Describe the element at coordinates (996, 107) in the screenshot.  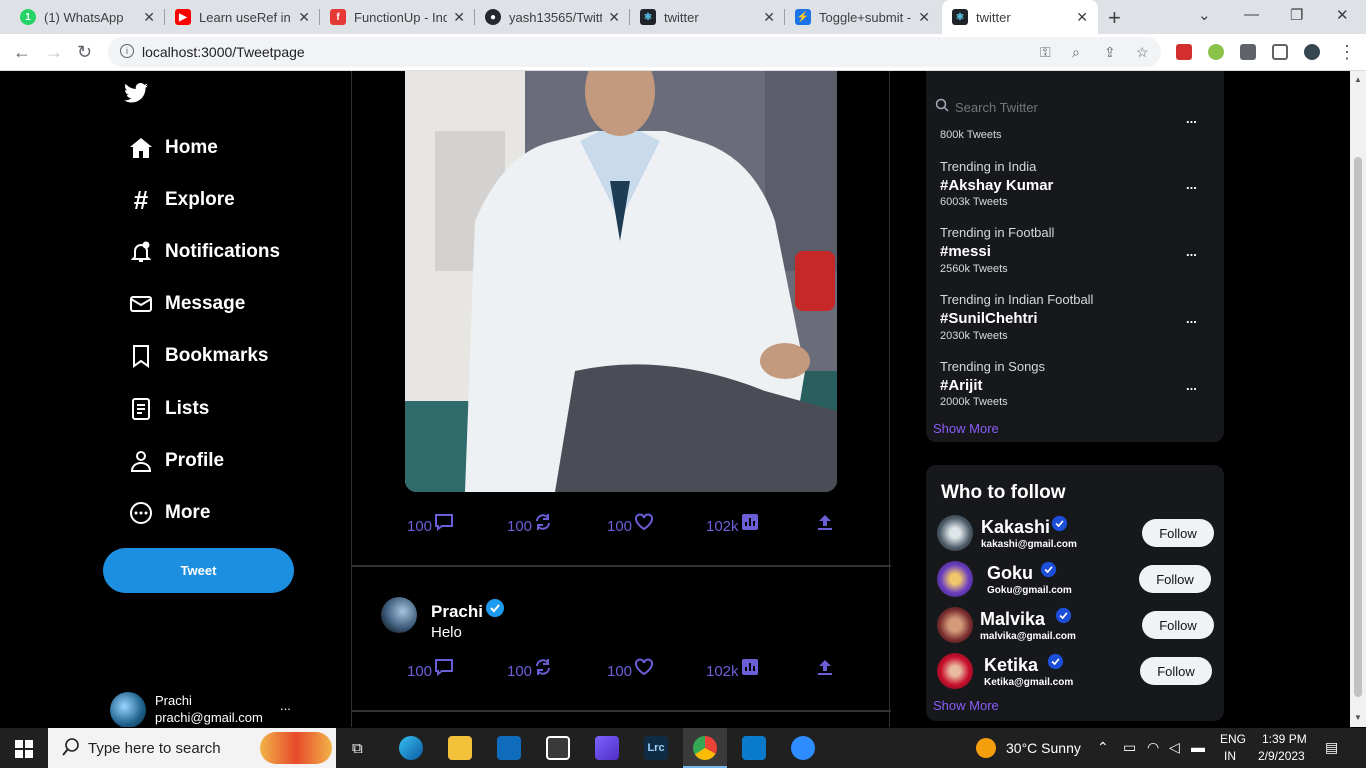
I see `search-input: Search Twitter` at that location.